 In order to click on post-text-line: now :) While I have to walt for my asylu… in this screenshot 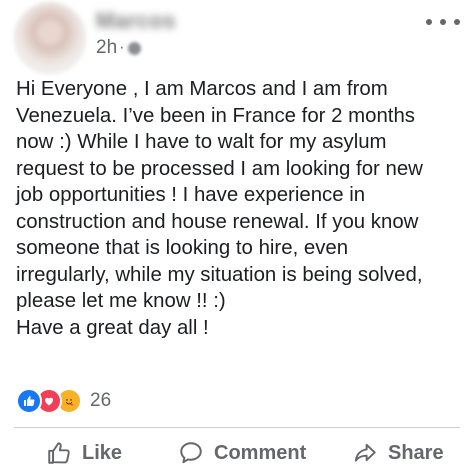, I will do `click(201, 142)`.